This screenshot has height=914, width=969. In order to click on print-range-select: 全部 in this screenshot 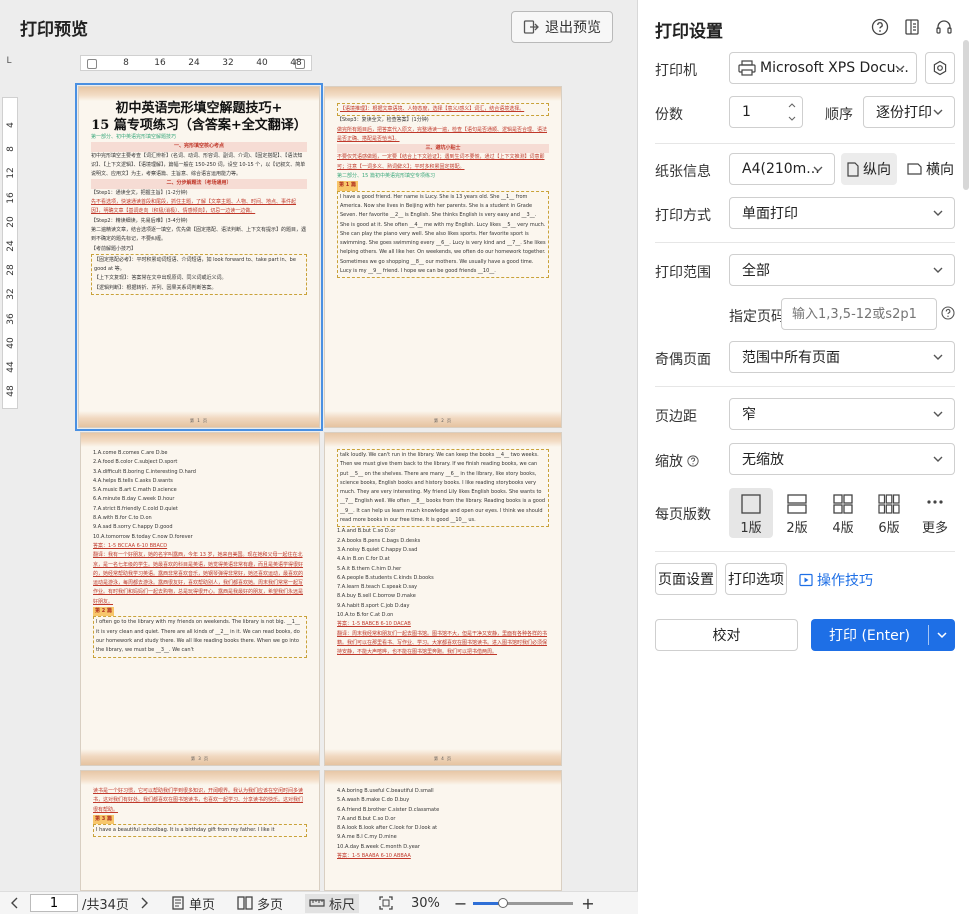, I will do `click(842, 270)`.